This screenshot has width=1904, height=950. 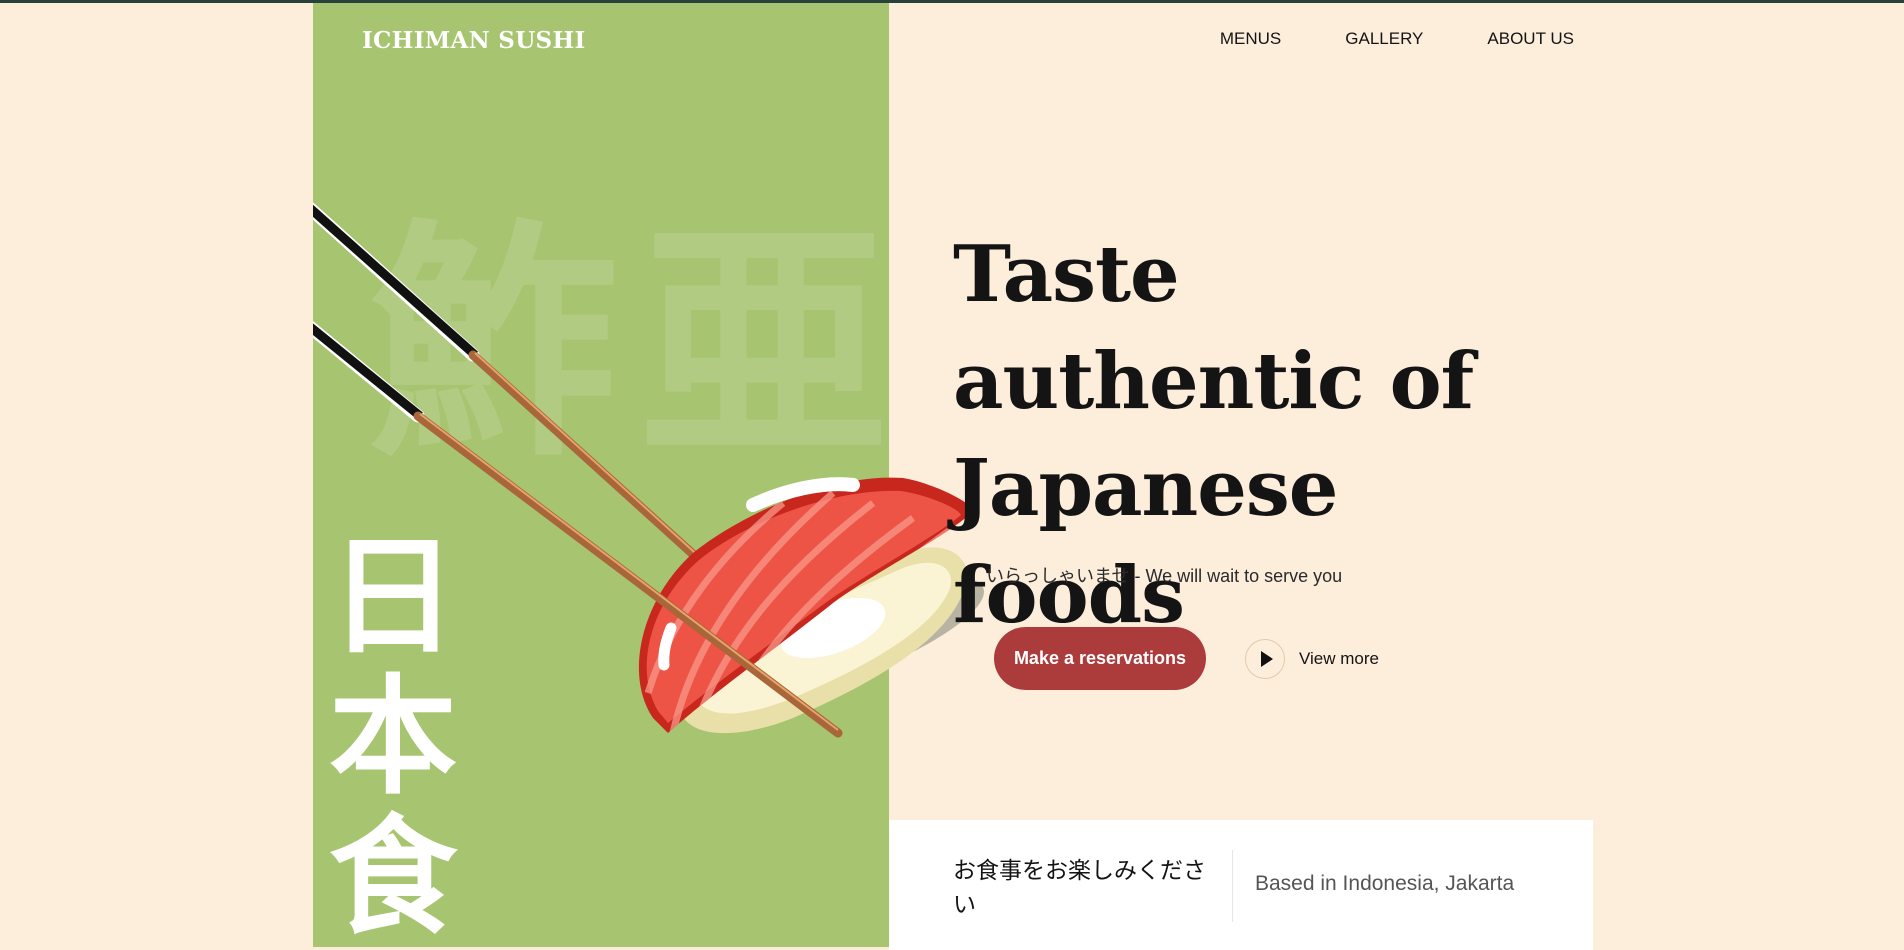 What do you see at coordinates (1530, 39) in the screenshot?
I see `nav-item-about-us: ABOUT US` at bounding box center [1530, 39].